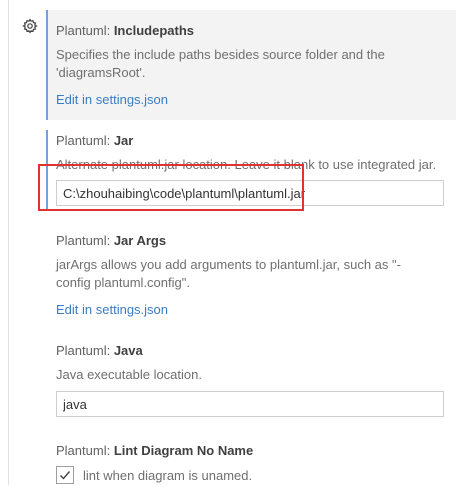  I want to click on setting-description: Java executable location., so click(129, 374).